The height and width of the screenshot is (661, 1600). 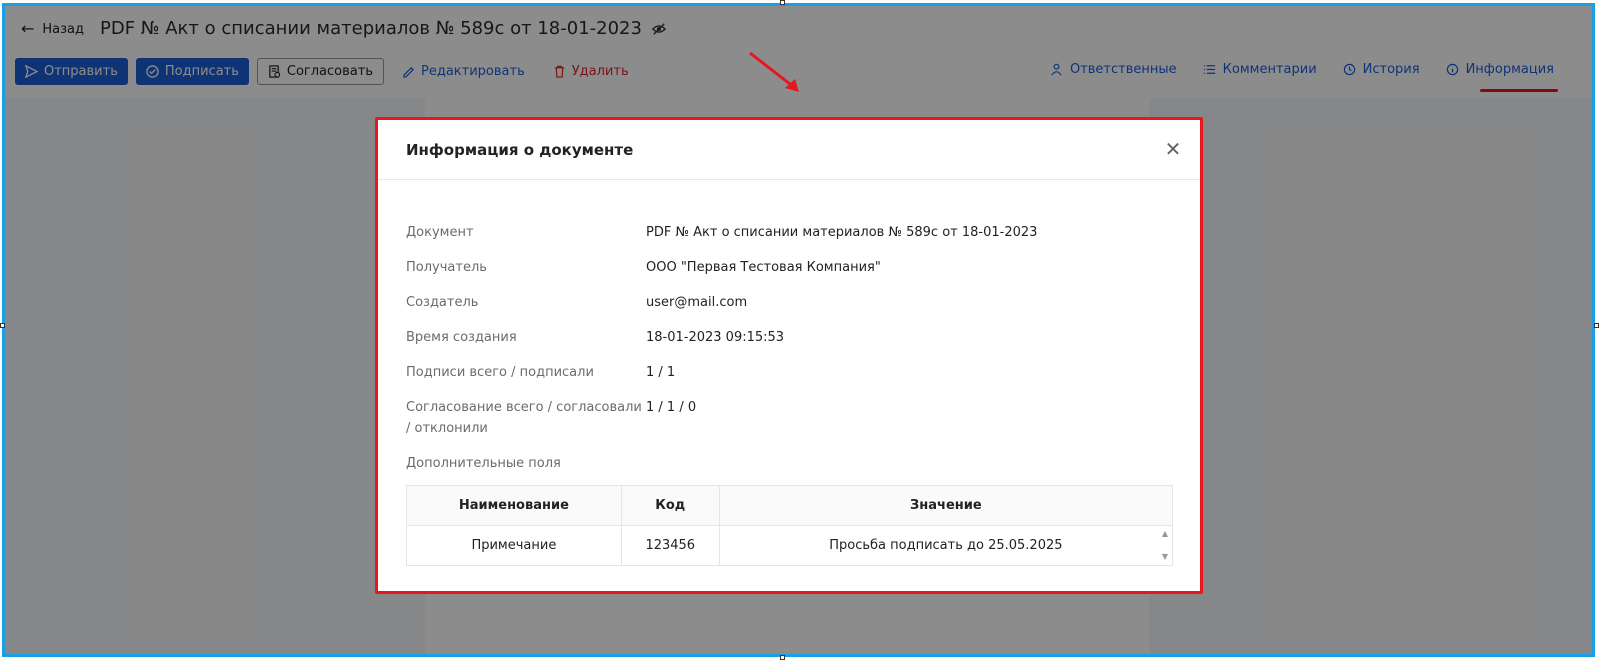 What do you see at coordinates (791, 372) in the screenshot?
I see `info-row-signatures: Подписи всего / подписали 1 / 1` at bounding box center [791, 372].